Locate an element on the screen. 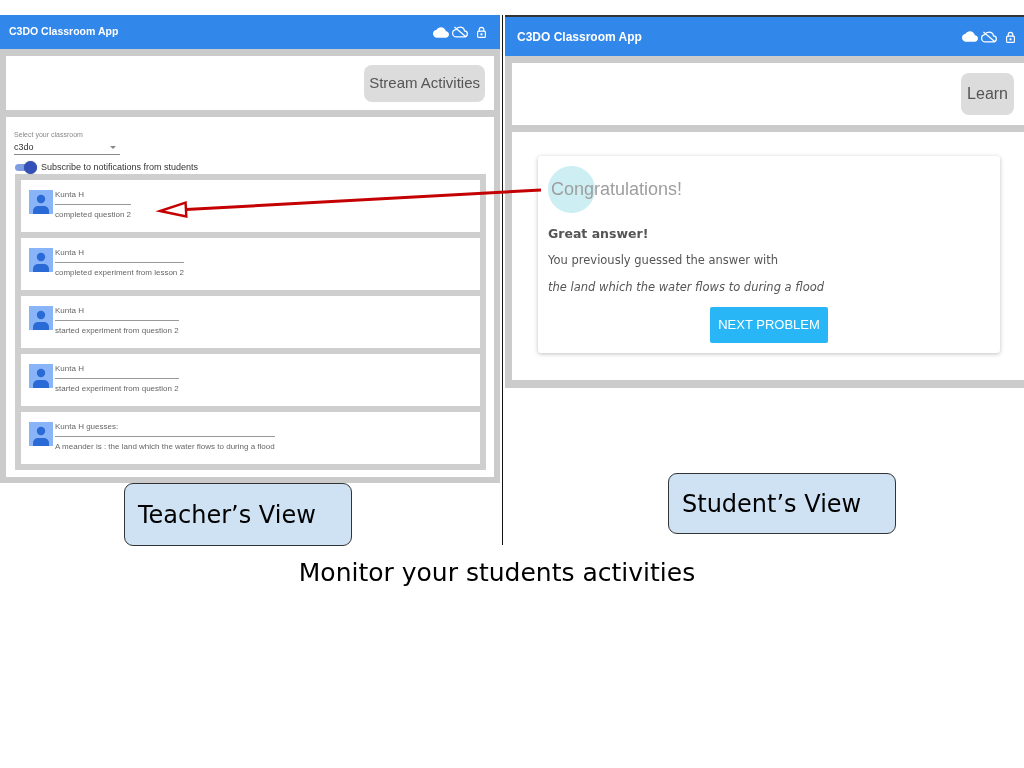 This screenshot has height=768, width=1024. result-message: You previously guessed the answer with is located at coordinates (663, 260).